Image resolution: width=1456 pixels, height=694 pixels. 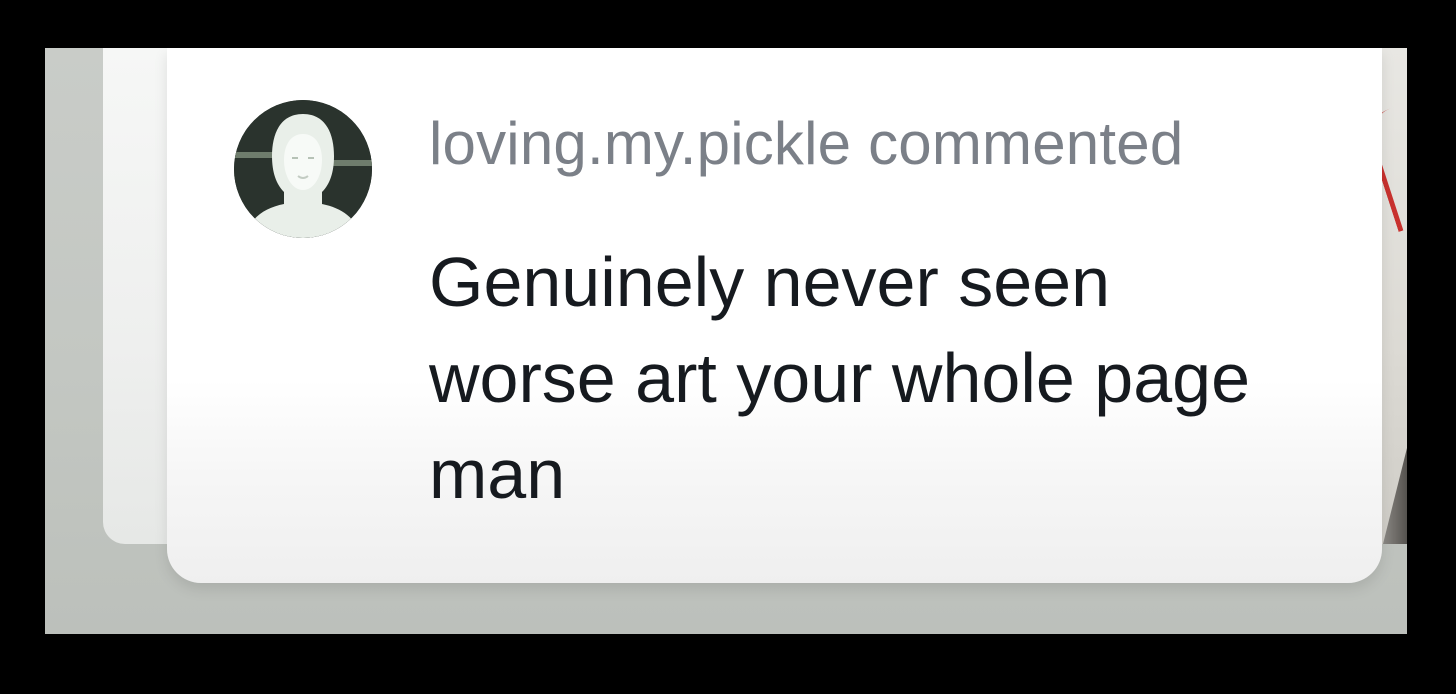 What do you see at coordinates (640, 143) in the screenshot?
I see `username-link: loving.my.pickle` at bounding box center [640, 143].